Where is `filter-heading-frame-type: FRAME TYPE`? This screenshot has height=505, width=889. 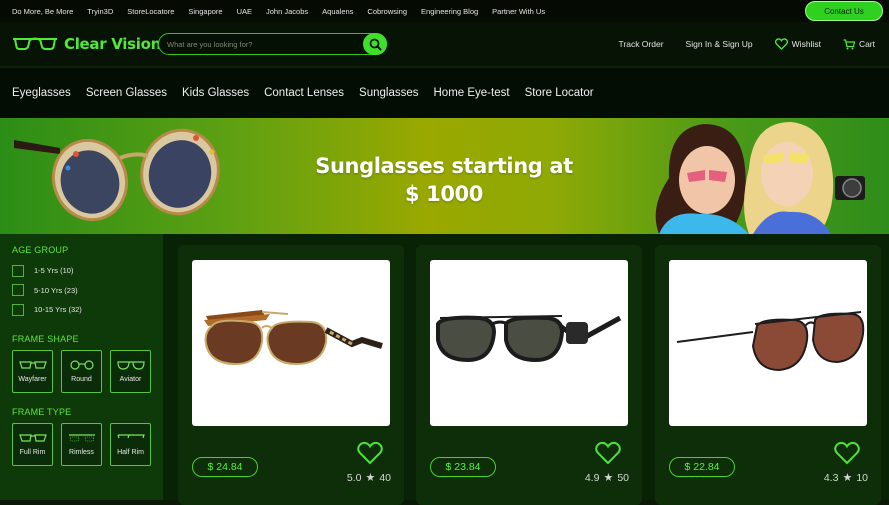 filter-heading-frame-type: FRAME TYPE is located at coordinates (42, 411).